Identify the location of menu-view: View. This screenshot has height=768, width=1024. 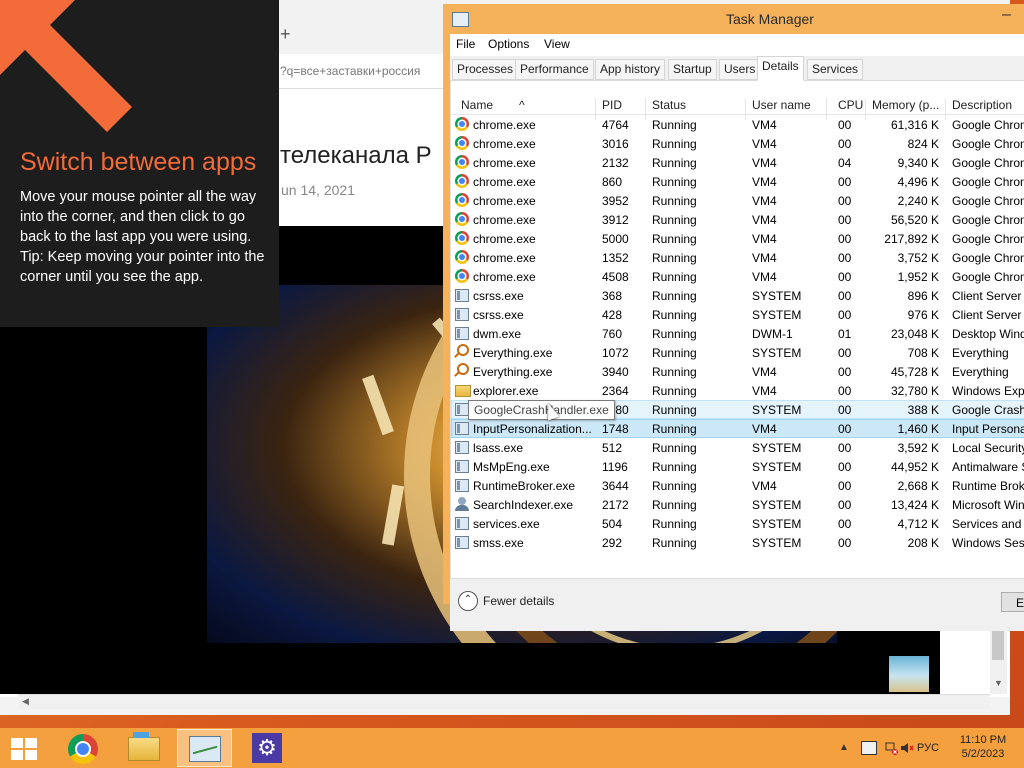
(557, 44).